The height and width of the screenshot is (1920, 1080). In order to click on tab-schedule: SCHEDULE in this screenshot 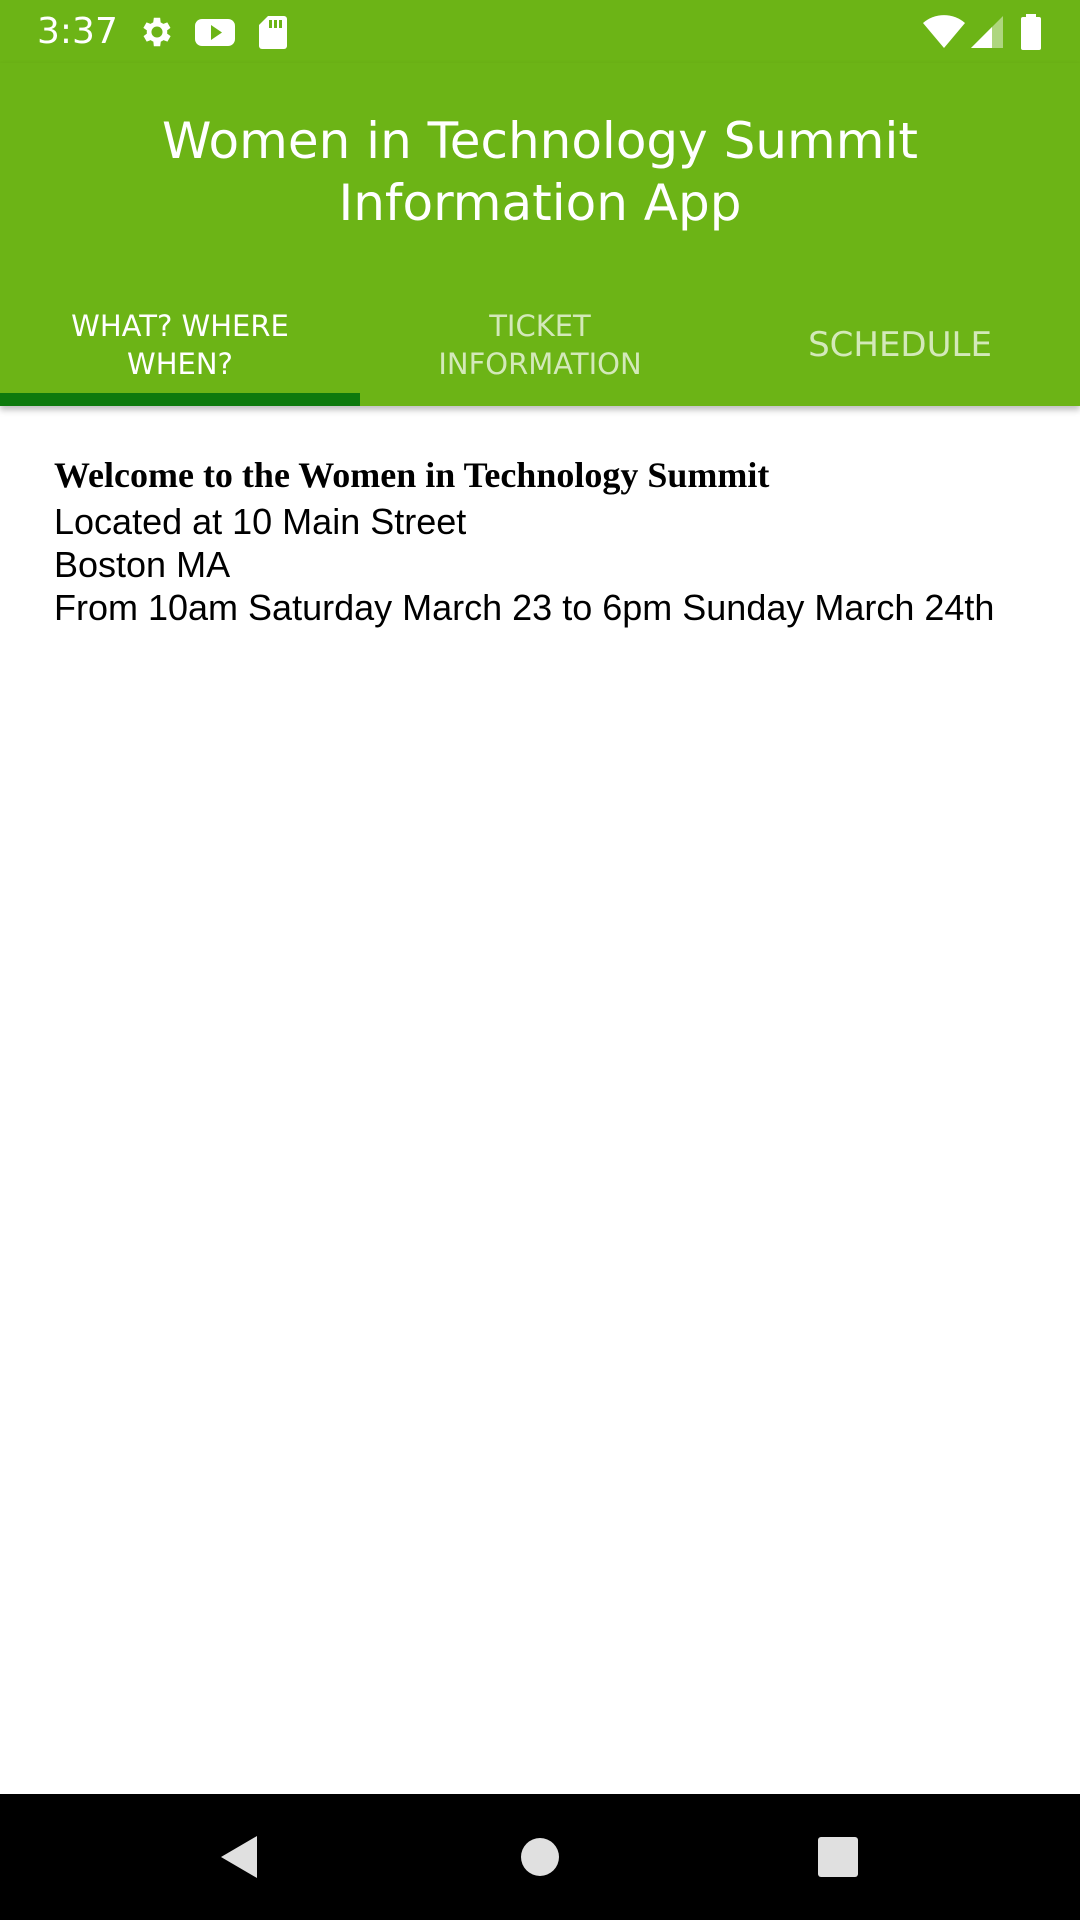, I will do `click(900, 349)`.